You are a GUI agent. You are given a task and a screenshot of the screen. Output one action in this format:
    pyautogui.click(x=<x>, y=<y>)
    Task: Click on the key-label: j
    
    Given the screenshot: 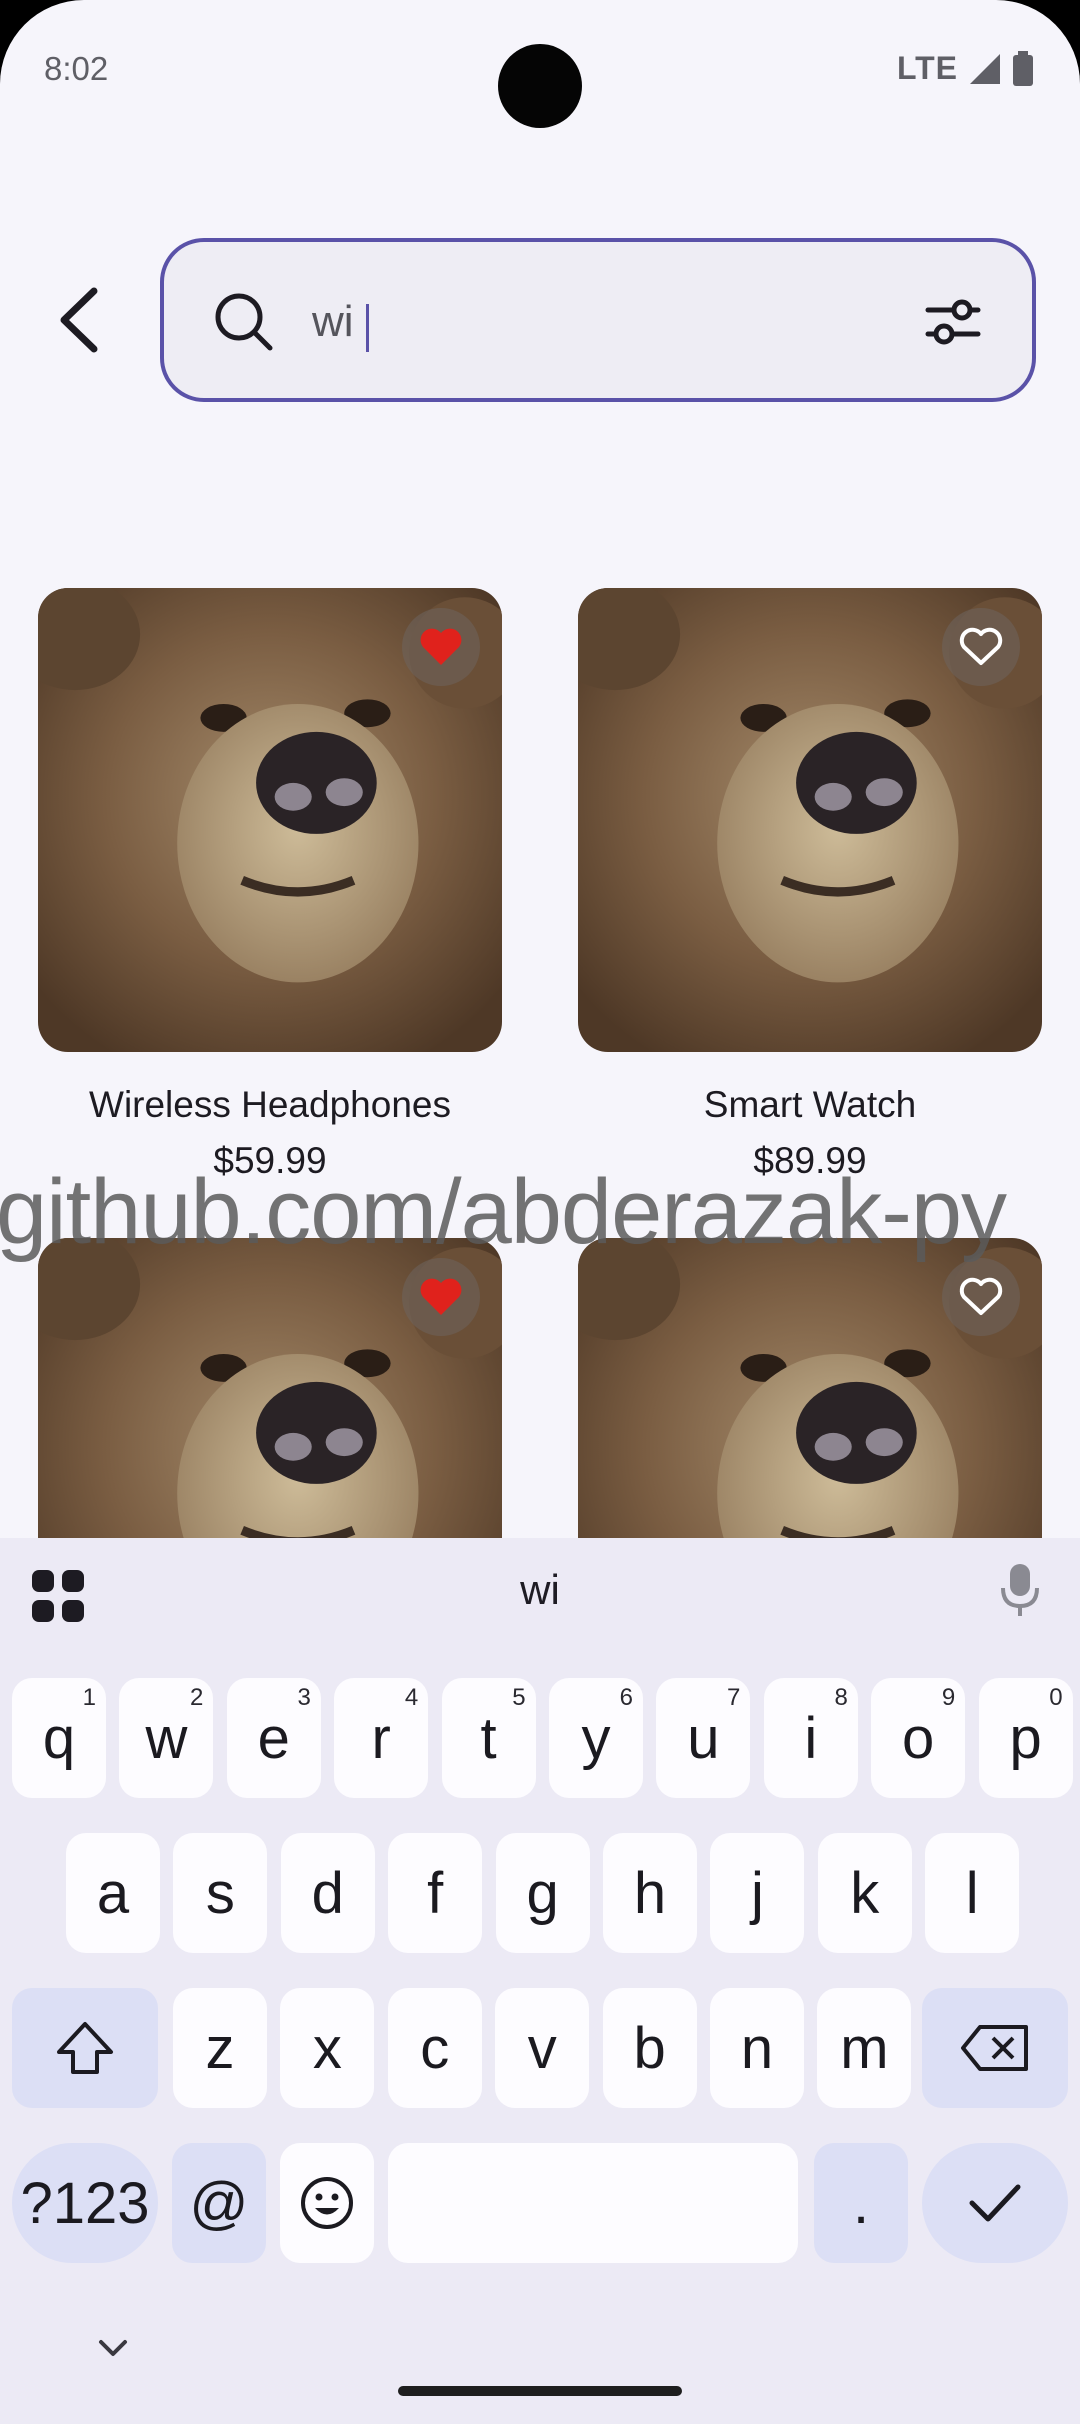 What is the action you would take?
    pyautogui.click(x=757, y=1893)
    